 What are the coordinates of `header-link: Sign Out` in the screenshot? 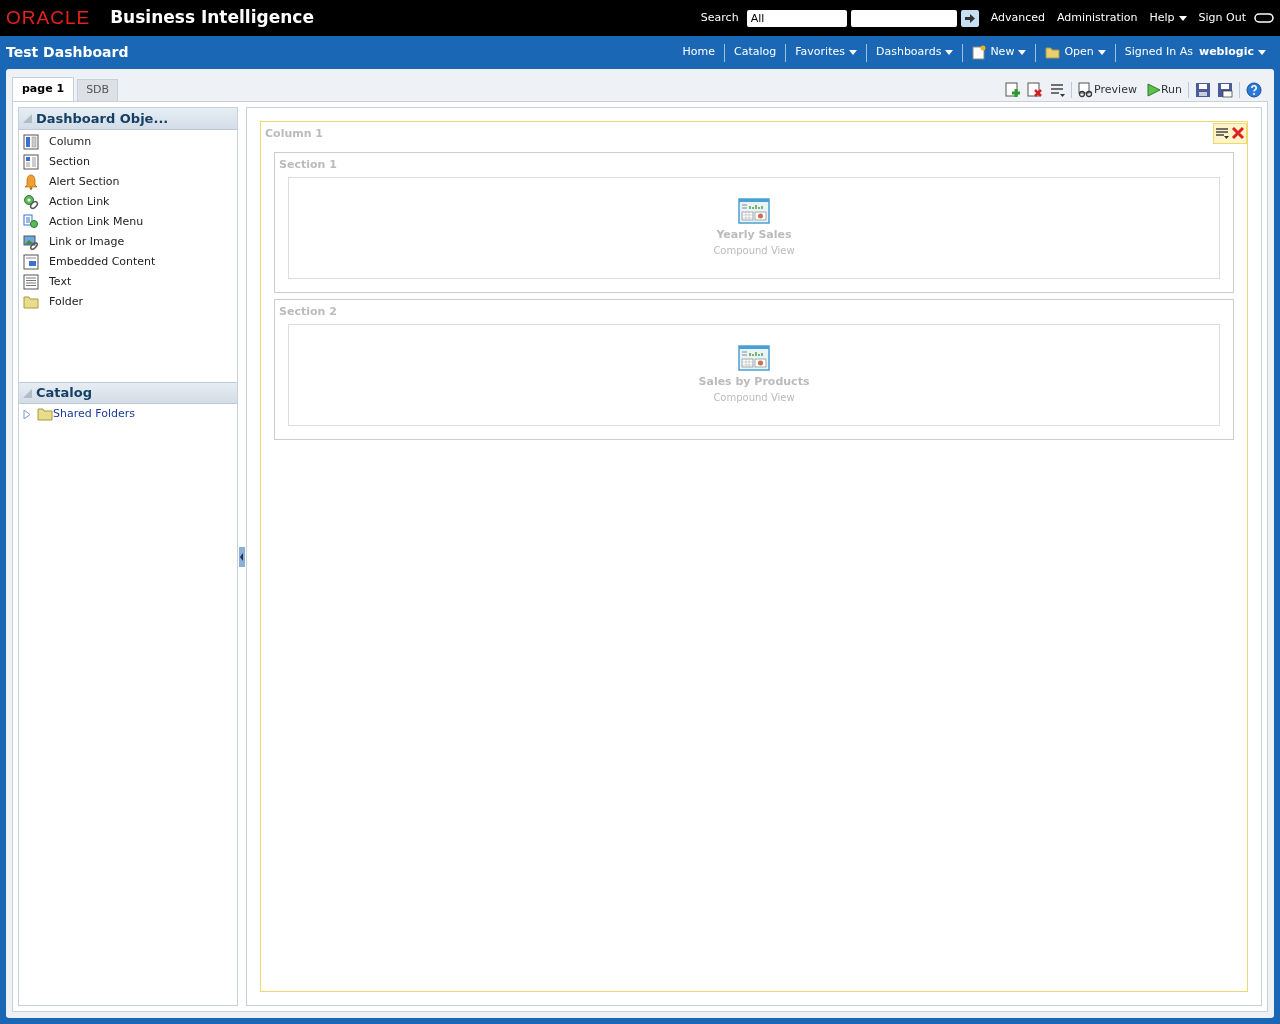 It's located at (1222, 18).